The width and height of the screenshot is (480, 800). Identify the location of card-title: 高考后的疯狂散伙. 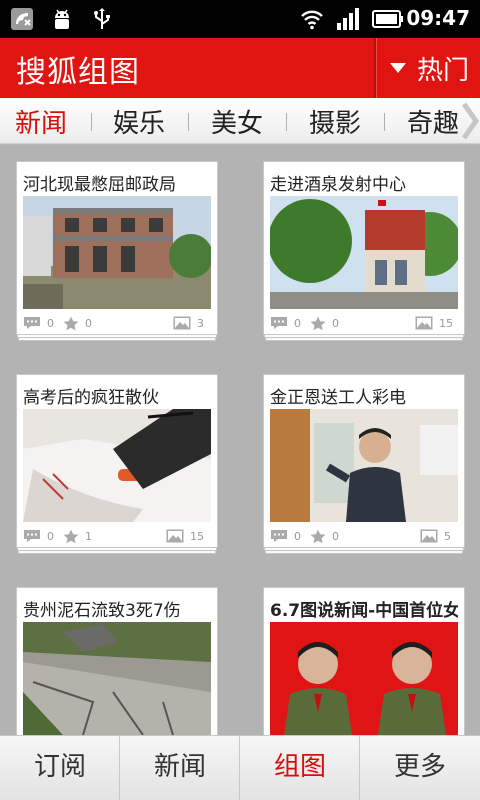
(91, 398).